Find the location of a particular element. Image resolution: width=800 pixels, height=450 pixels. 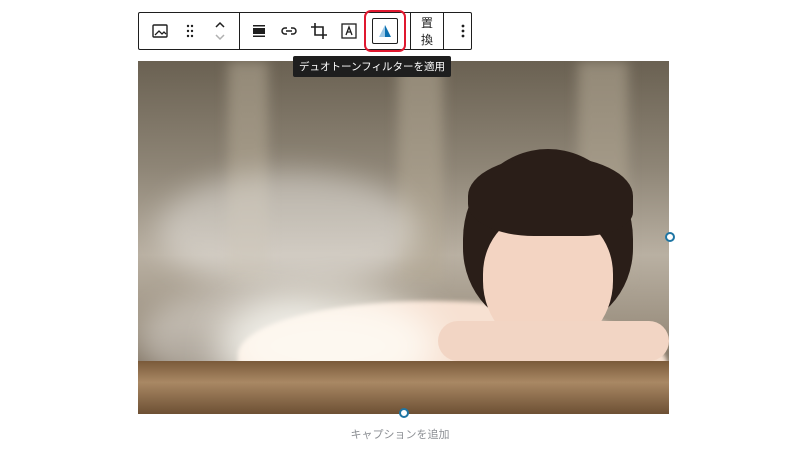

crop-icon is located at coordinates (319, 31).